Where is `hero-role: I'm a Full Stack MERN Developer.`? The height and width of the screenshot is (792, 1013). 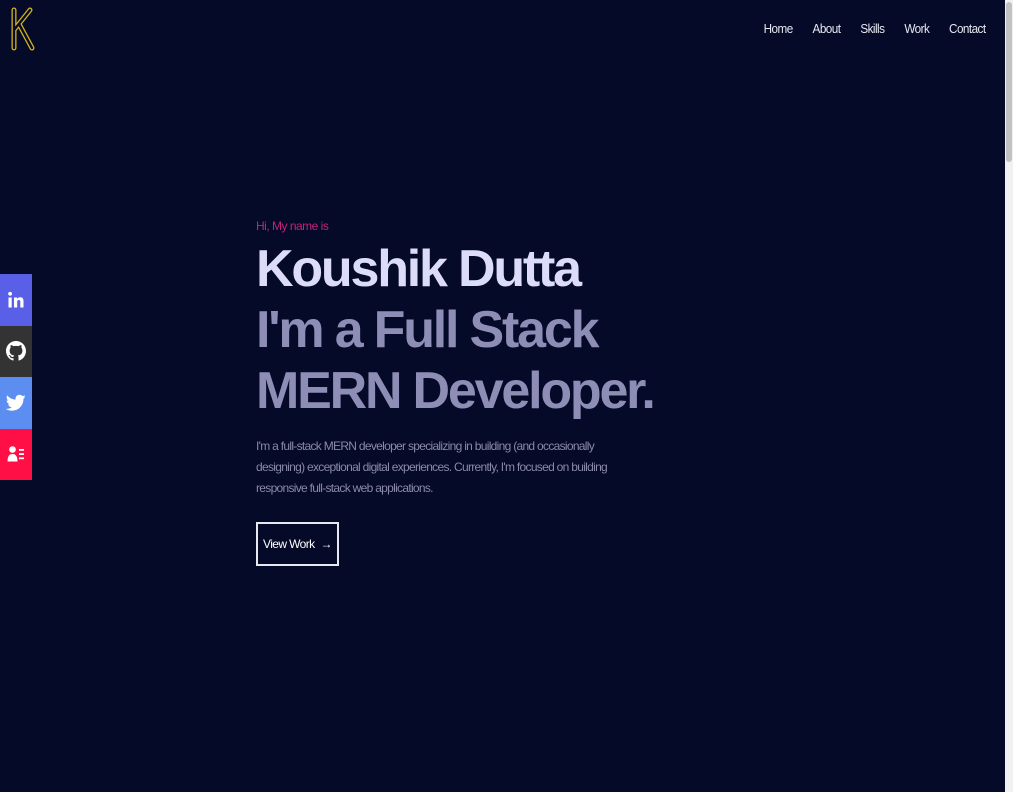 hero-role: I'm a Full Stack MERN Developer. is located at coordinates (456, 360).